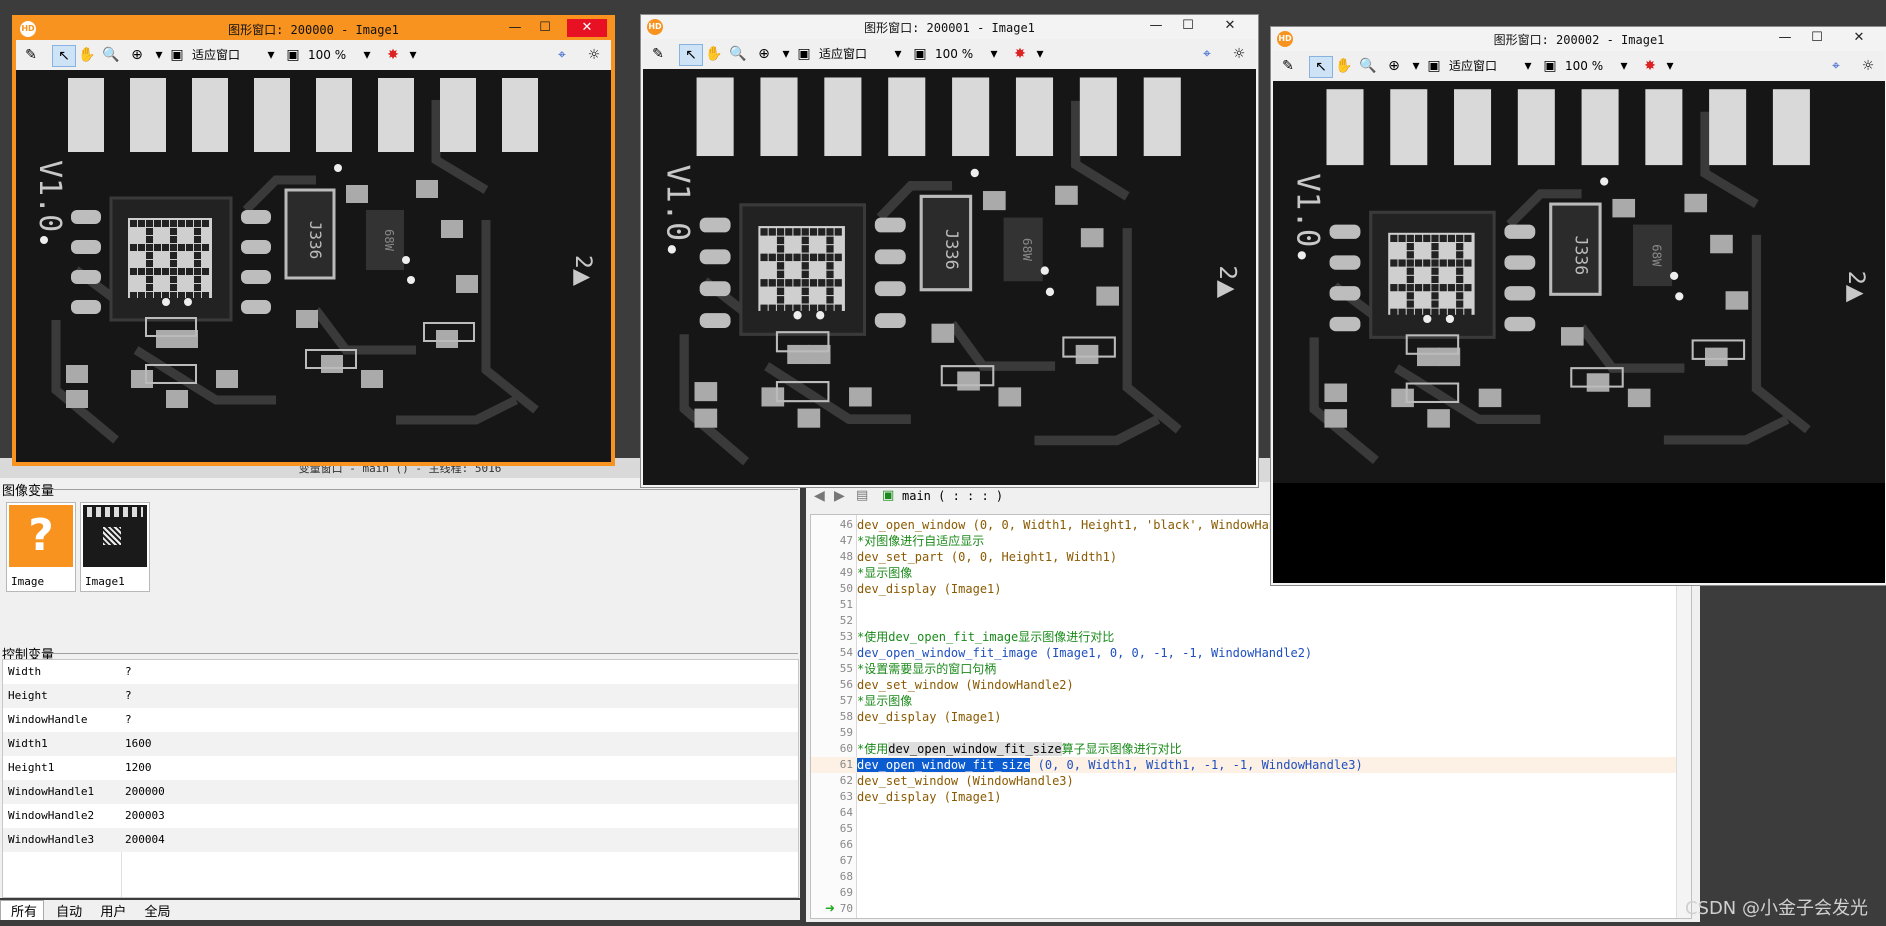 This screenshot has height=926, width=1886. I want to click on procedure-name: main ( : : : ), so click(952, 496).